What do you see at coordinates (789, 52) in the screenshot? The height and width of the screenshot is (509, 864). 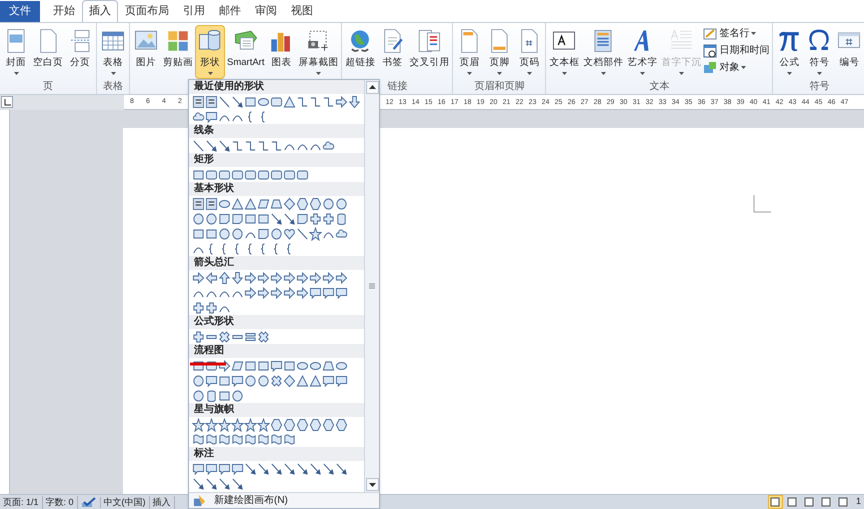 I see `ribbon-button: 公式` at bounding box center [789, 52].